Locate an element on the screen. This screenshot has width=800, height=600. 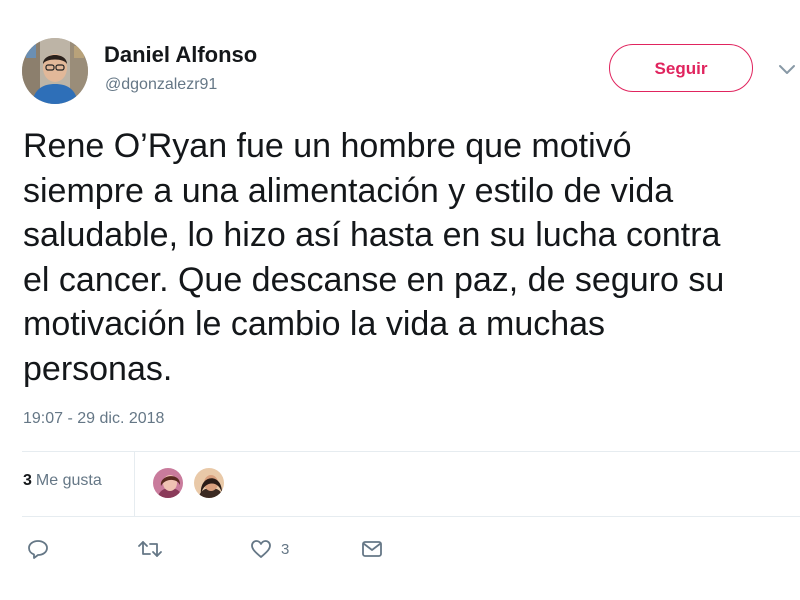
reply-icon is located at coordinates (38, 549).